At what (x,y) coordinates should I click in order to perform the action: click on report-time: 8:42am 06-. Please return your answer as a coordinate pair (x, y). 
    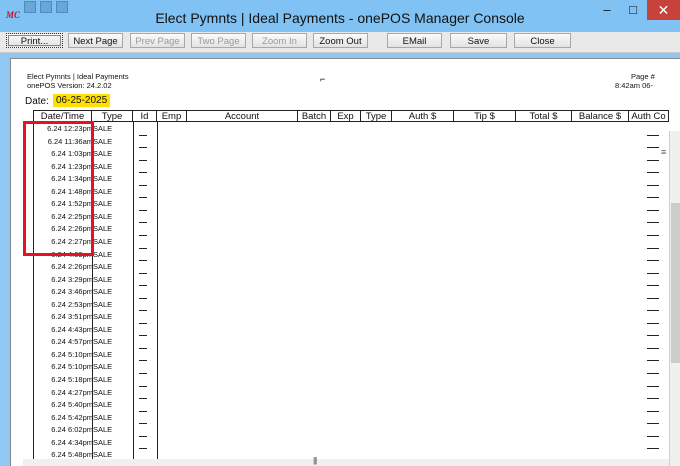
    Looking at the image, I should click on (634, 85).